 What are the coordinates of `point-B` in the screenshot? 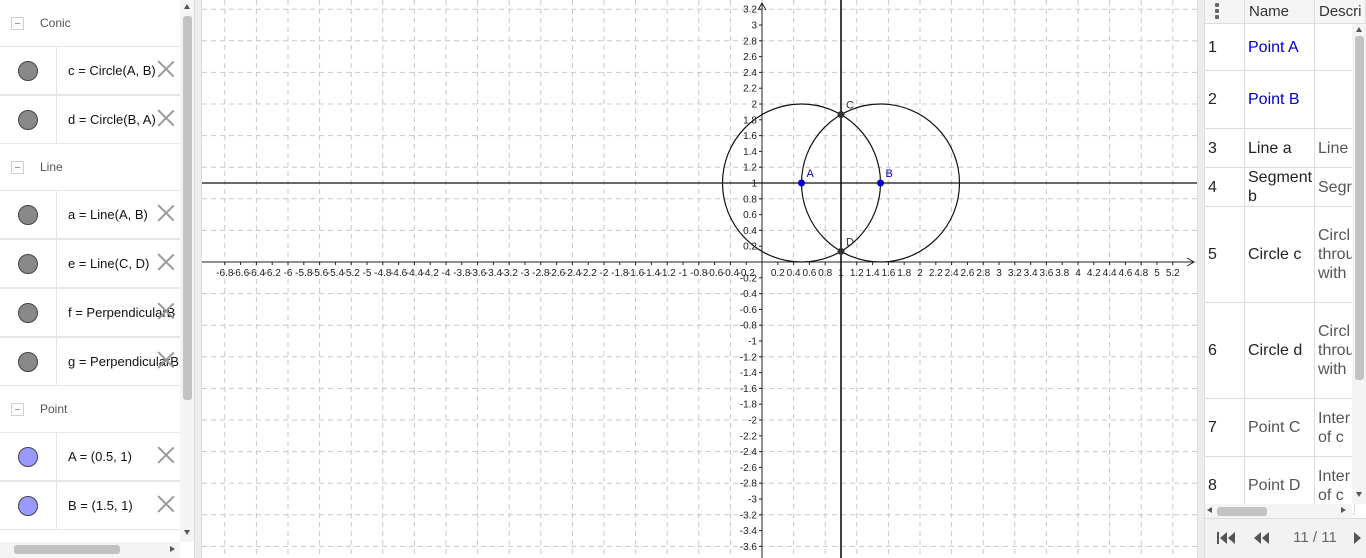 It's located at (880, 183).